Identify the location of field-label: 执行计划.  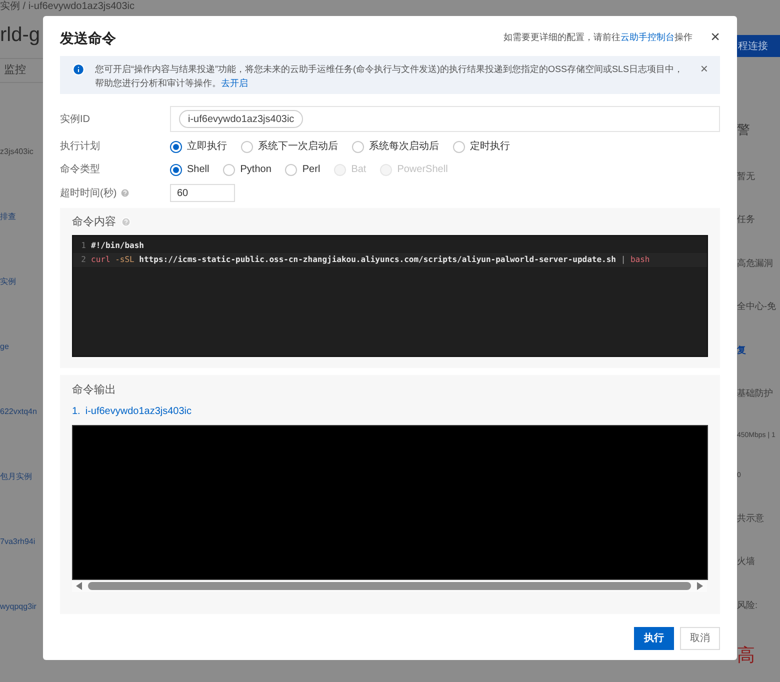
(80, 147).